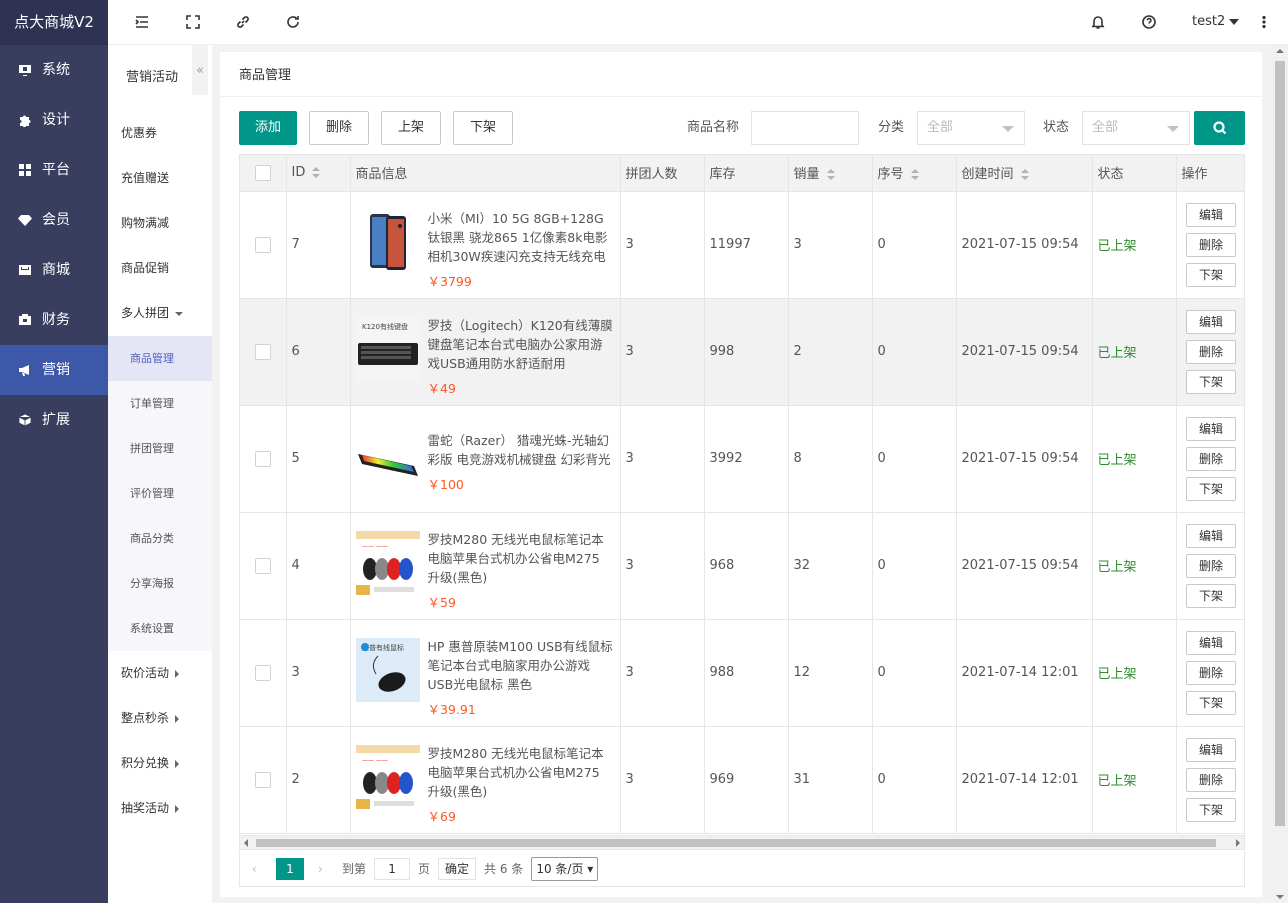 The height and width of the screenshot is (903, 1288). I want to click on chevron-down-icon, so click(1008, 129).